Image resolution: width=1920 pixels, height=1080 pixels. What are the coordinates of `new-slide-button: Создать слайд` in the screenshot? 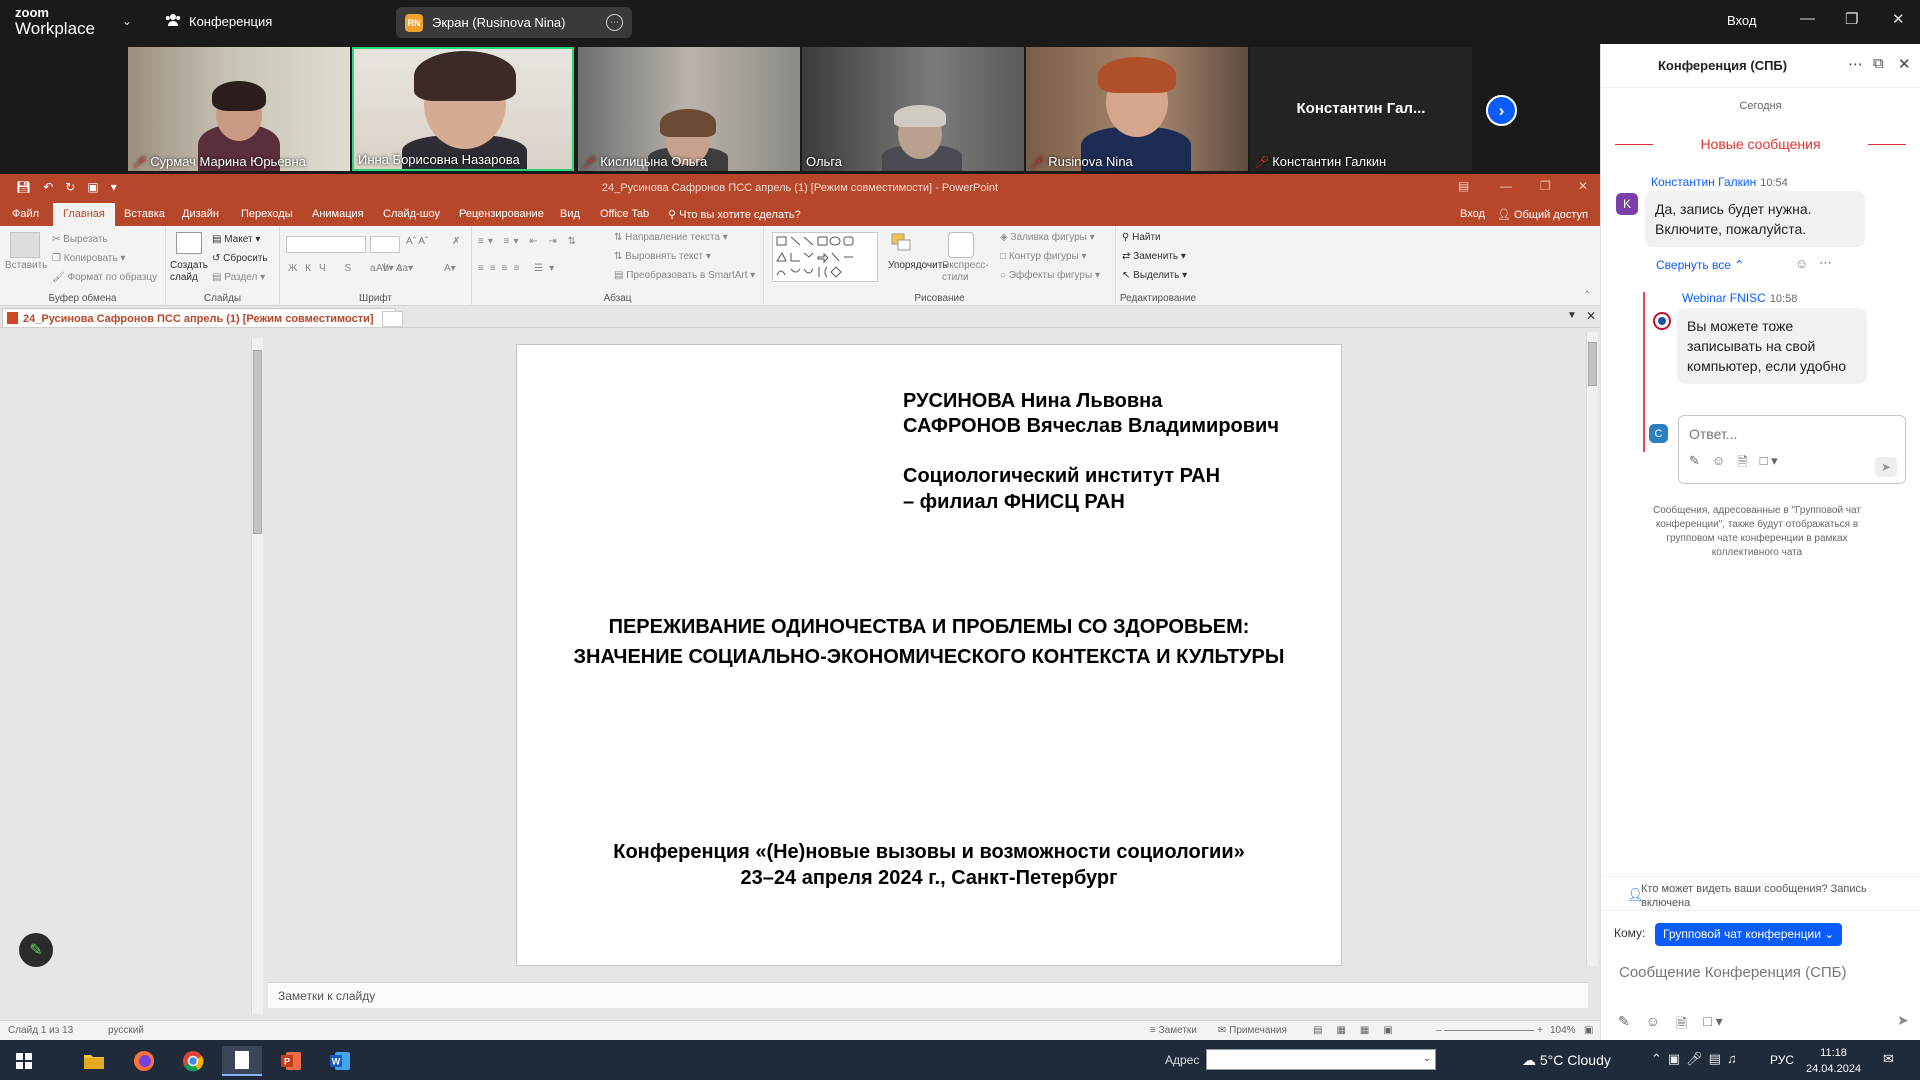 It's located at (191, 272).